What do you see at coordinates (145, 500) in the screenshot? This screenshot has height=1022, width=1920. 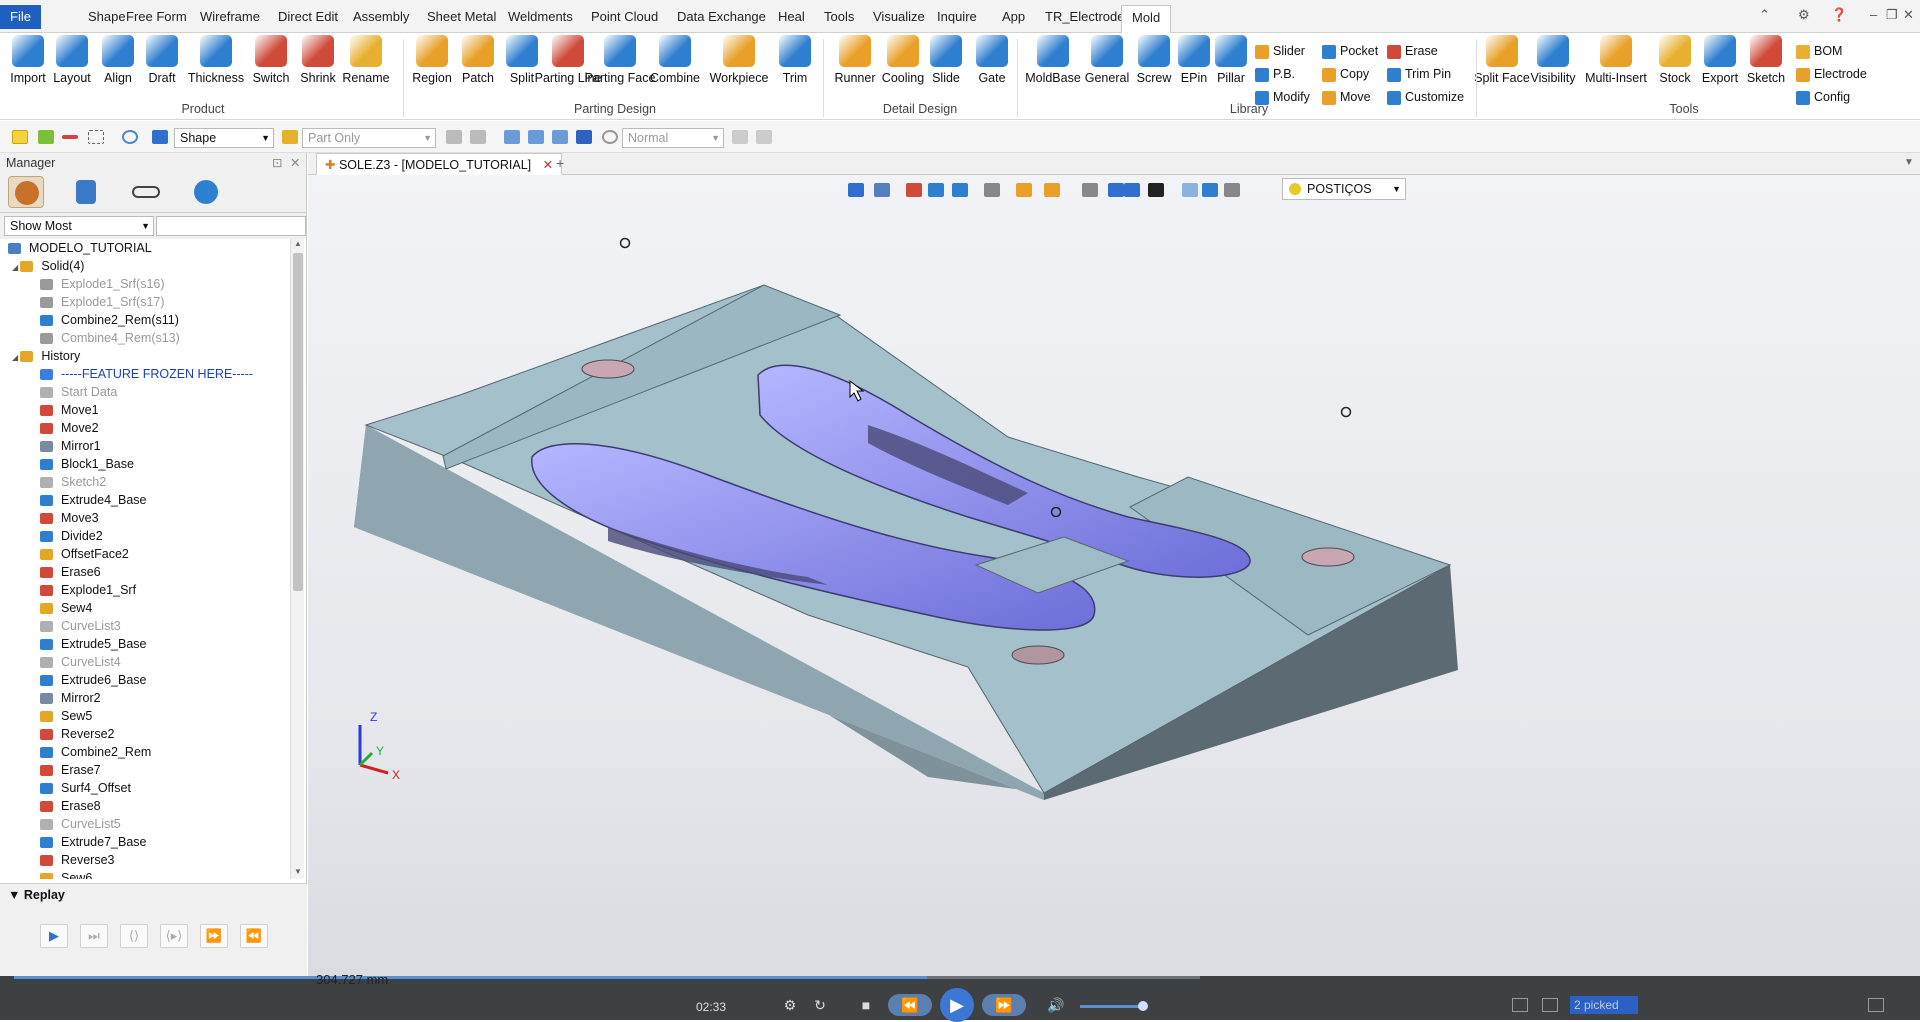 I see `tree-item: Extrude4_Base` at bounding box center [145, 500].